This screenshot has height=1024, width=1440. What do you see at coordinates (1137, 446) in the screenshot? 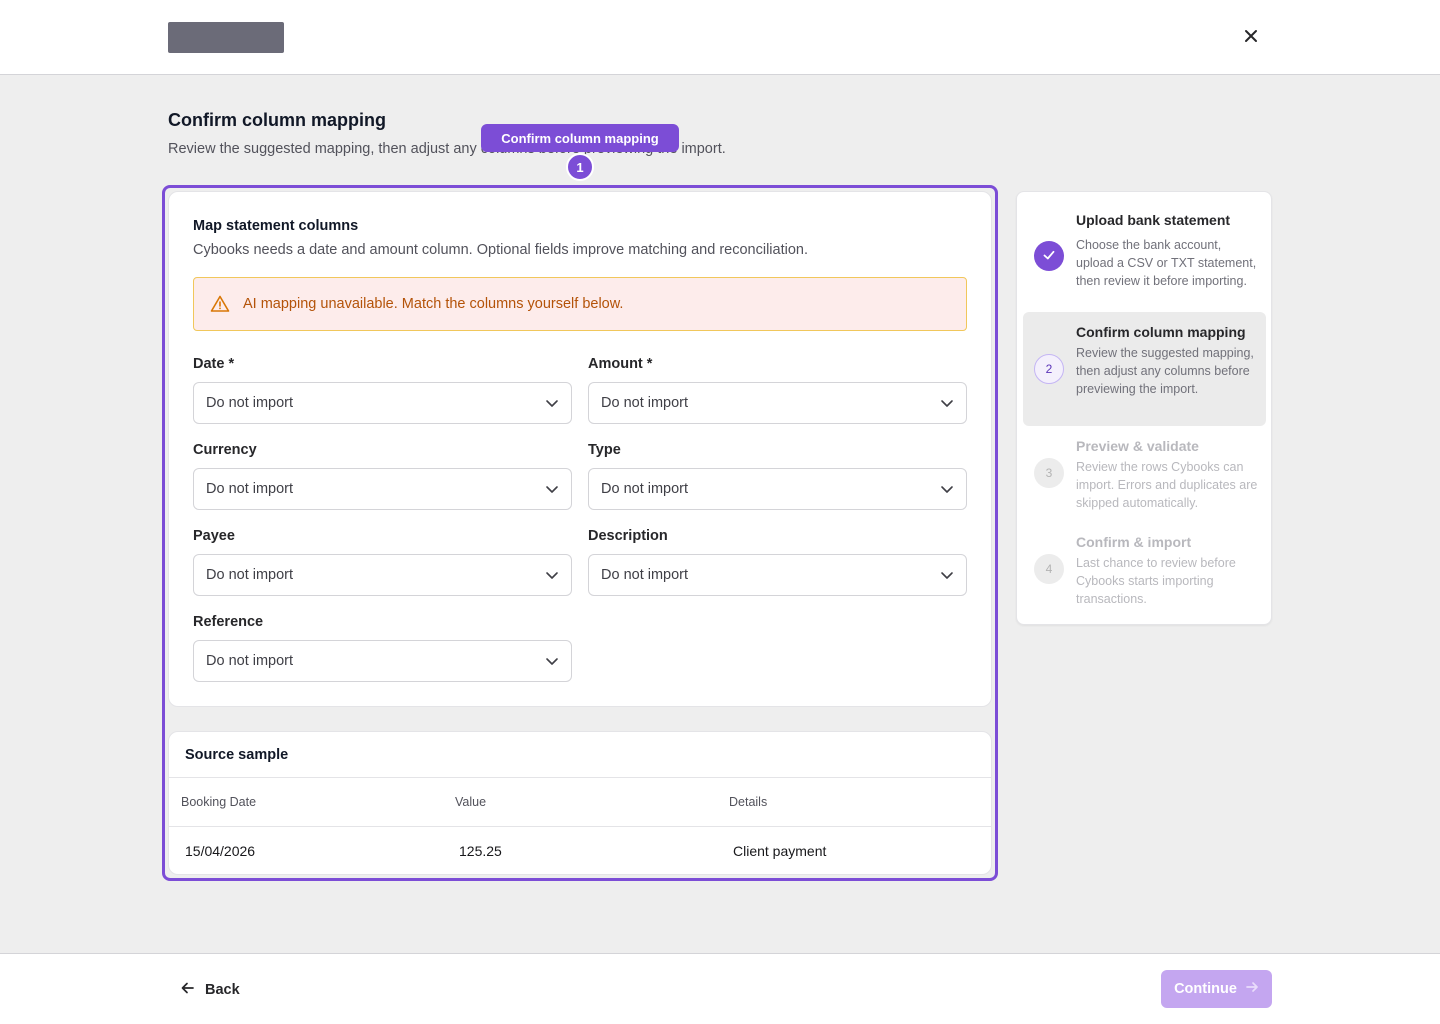
I see `step-title: Preview & validate` at bounding box center [1137, 446].